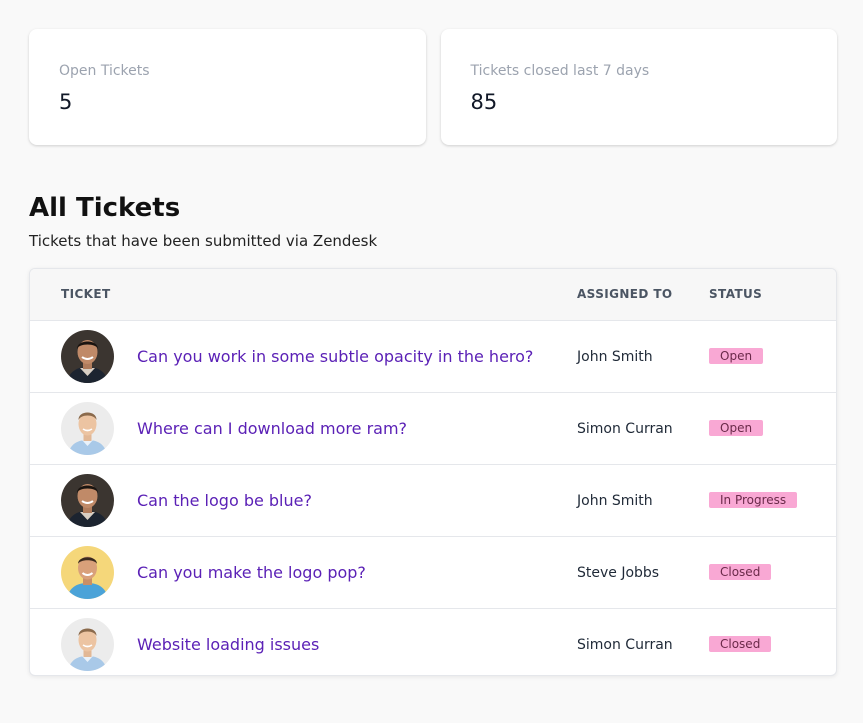 This screenshot has width=863, height=723. Describe the element at coordinates (618, 573) in the screenshot. I see `assignee-name: Steve Jobbs` at that location.